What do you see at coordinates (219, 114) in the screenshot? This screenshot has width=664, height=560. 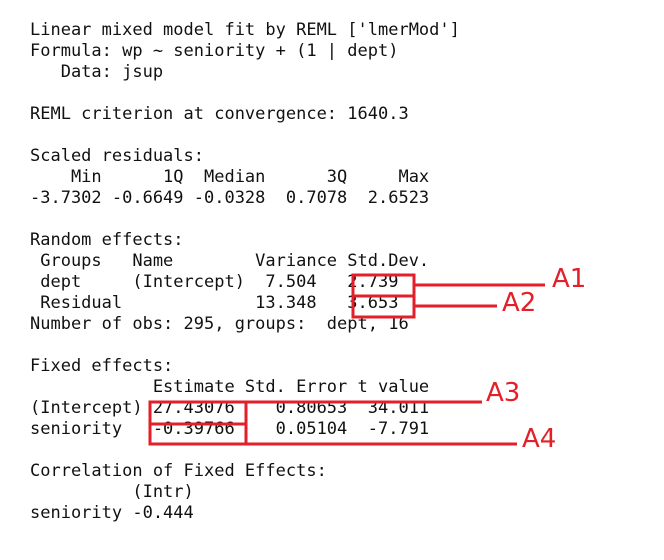 I see `reml-criterion-line: REML criterion at convergence: 1640.3` at bounding box center [219, 114].